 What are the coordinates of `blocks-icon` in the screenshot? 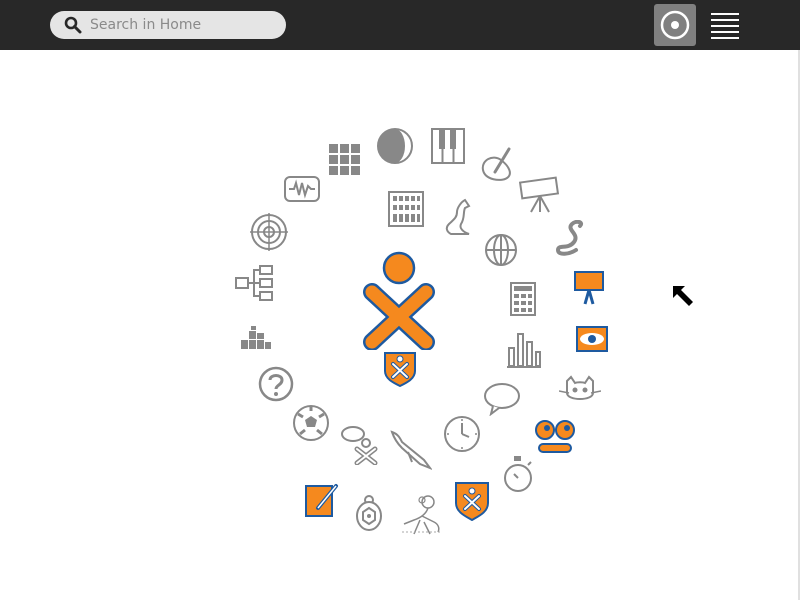 It's located at (256, 338).